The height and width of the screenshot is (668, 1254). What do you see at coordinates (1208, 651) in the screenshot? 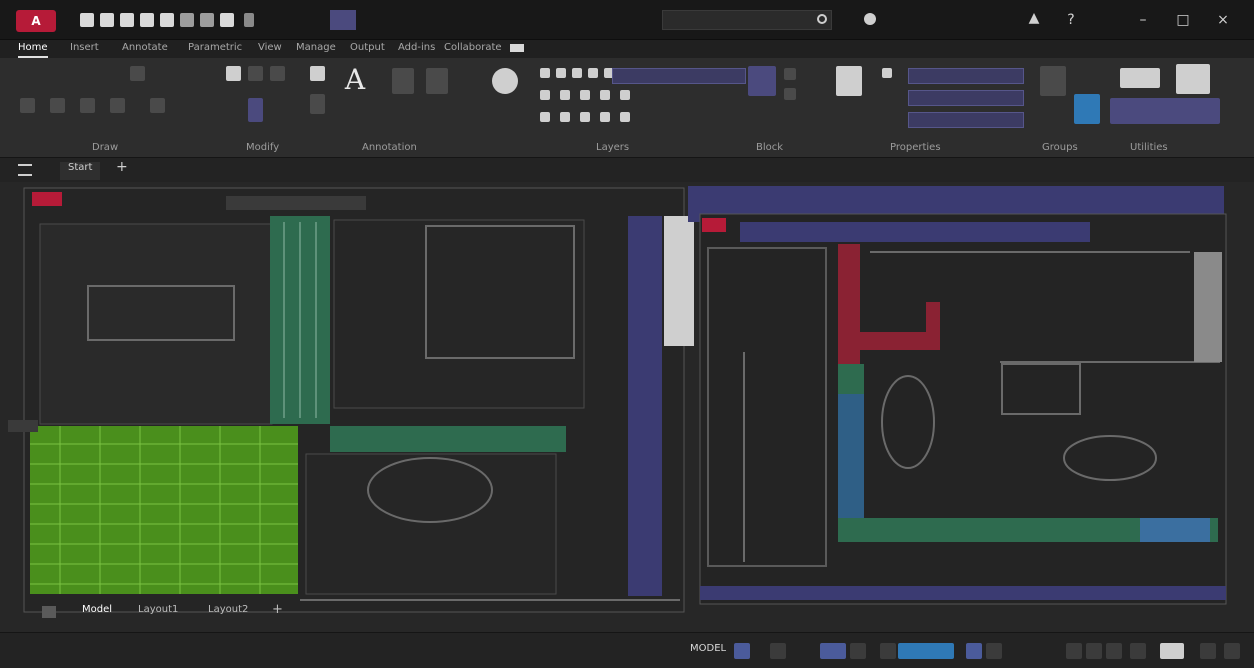
I see `clean-screen-icon` at bounding box center [1208, 651].